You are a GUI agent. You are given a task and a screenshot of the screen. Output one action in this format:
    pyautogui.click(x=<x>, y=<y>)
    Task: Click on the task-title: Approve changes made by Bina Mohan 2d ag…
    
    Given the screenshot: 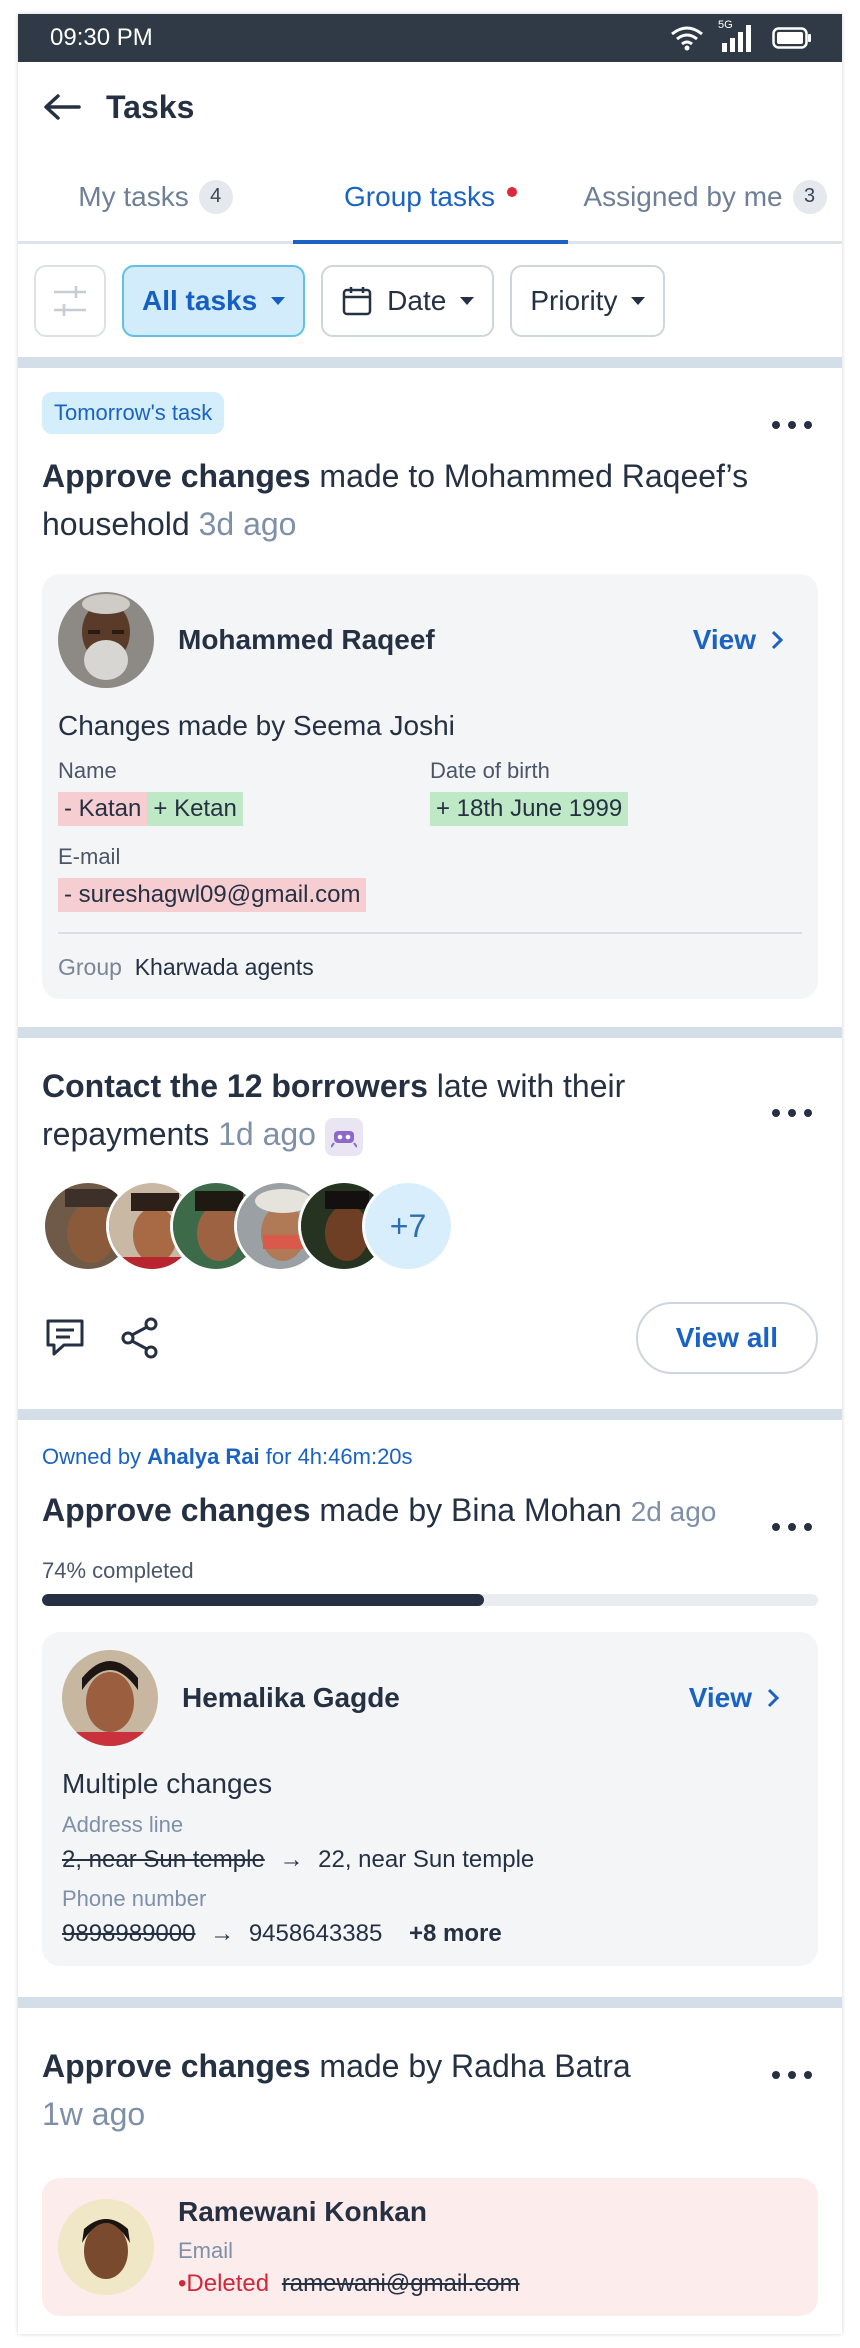 What is the action you would take?
    pyautogui.click(x=379, y=1510)
    